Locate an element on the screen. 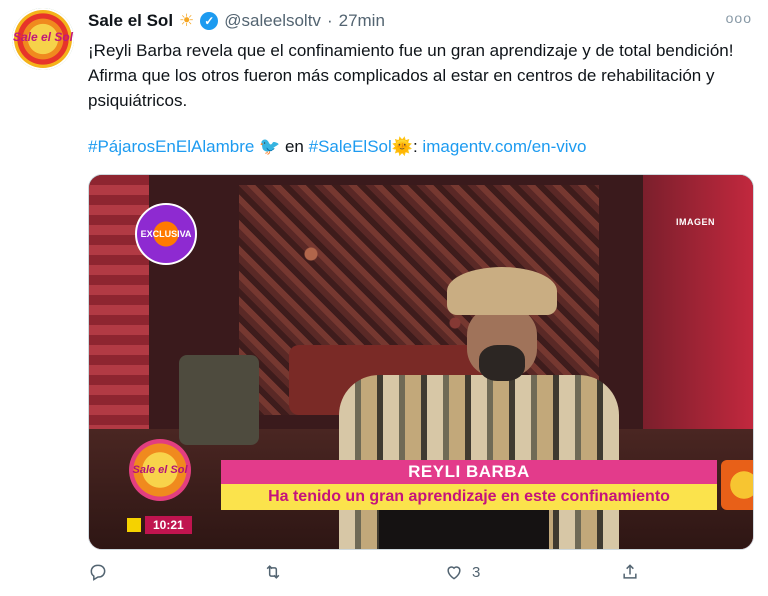 The image size is (768, 596). retweet-button is located at coordinates (277, 572).